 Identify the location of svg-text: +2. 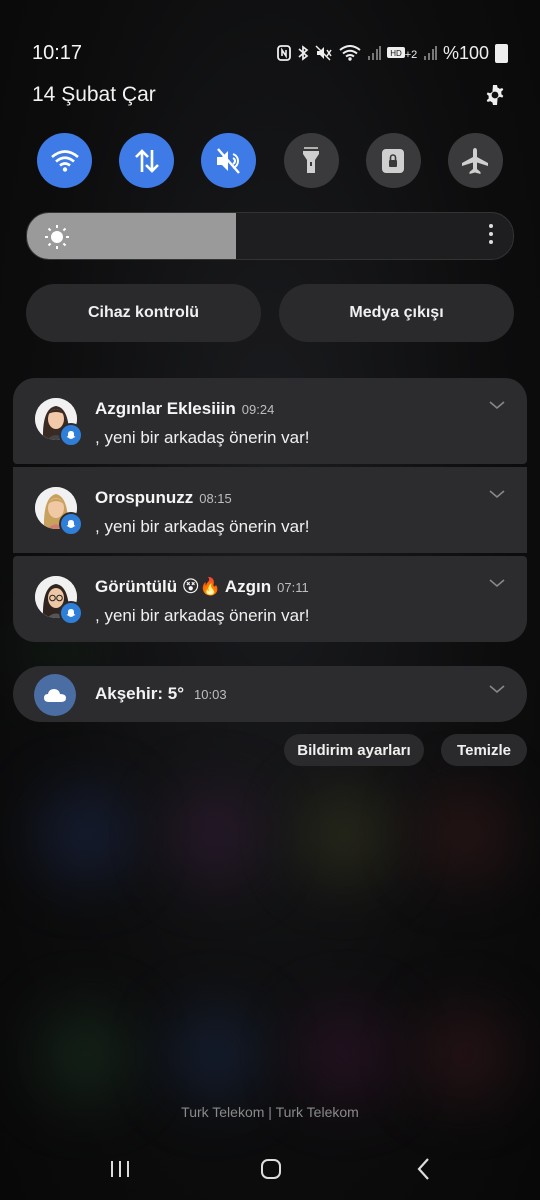
(411, 55).